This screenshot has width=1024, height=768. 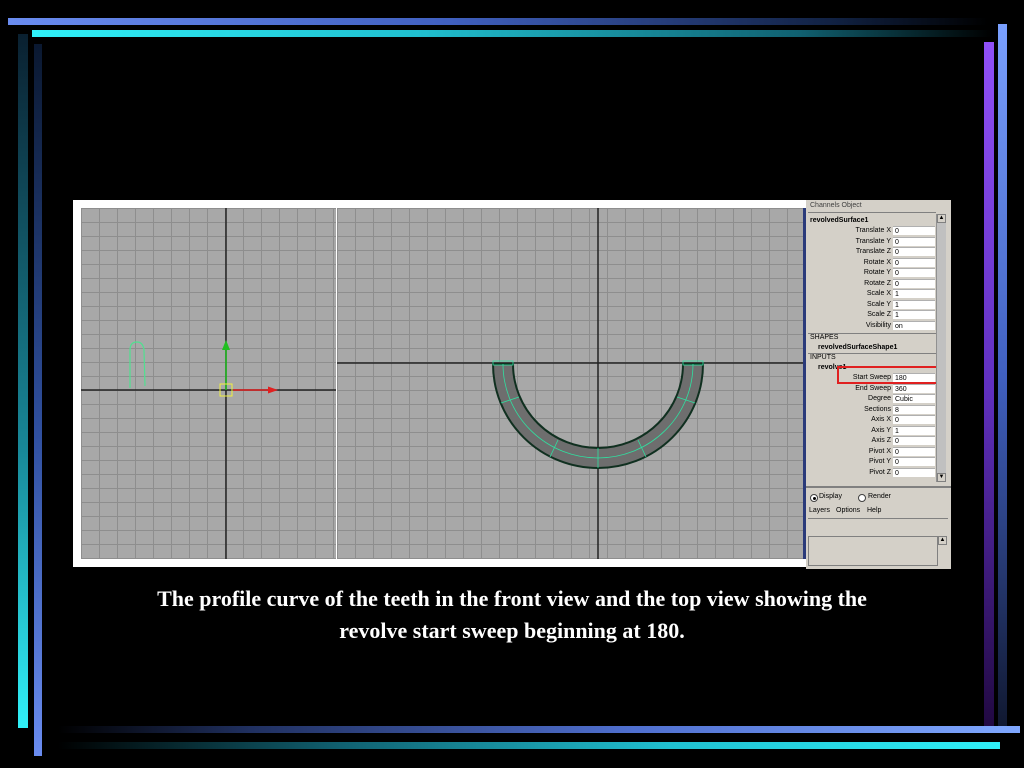 What do you see at coordinates (862, 498) in the screenshot?
I see `render-radio` at bounding box center [862, 498].